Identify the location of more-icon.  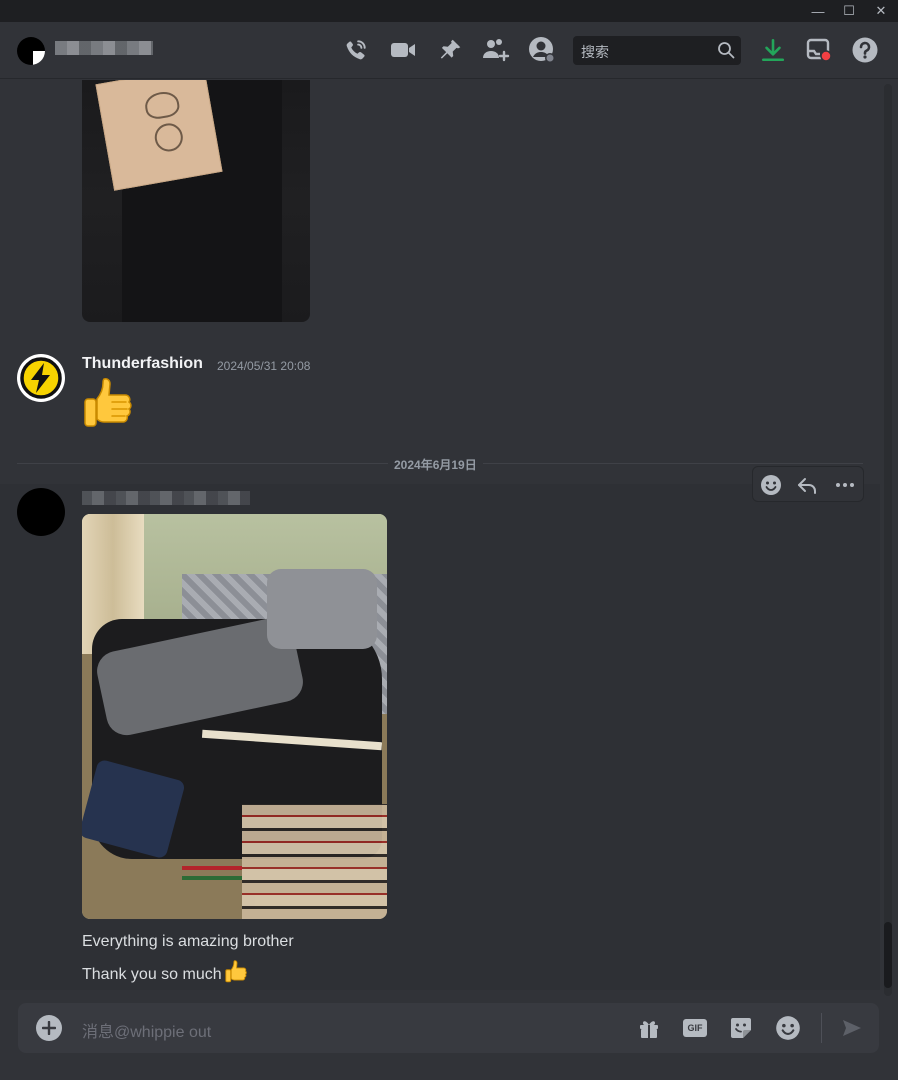
(845, 485).